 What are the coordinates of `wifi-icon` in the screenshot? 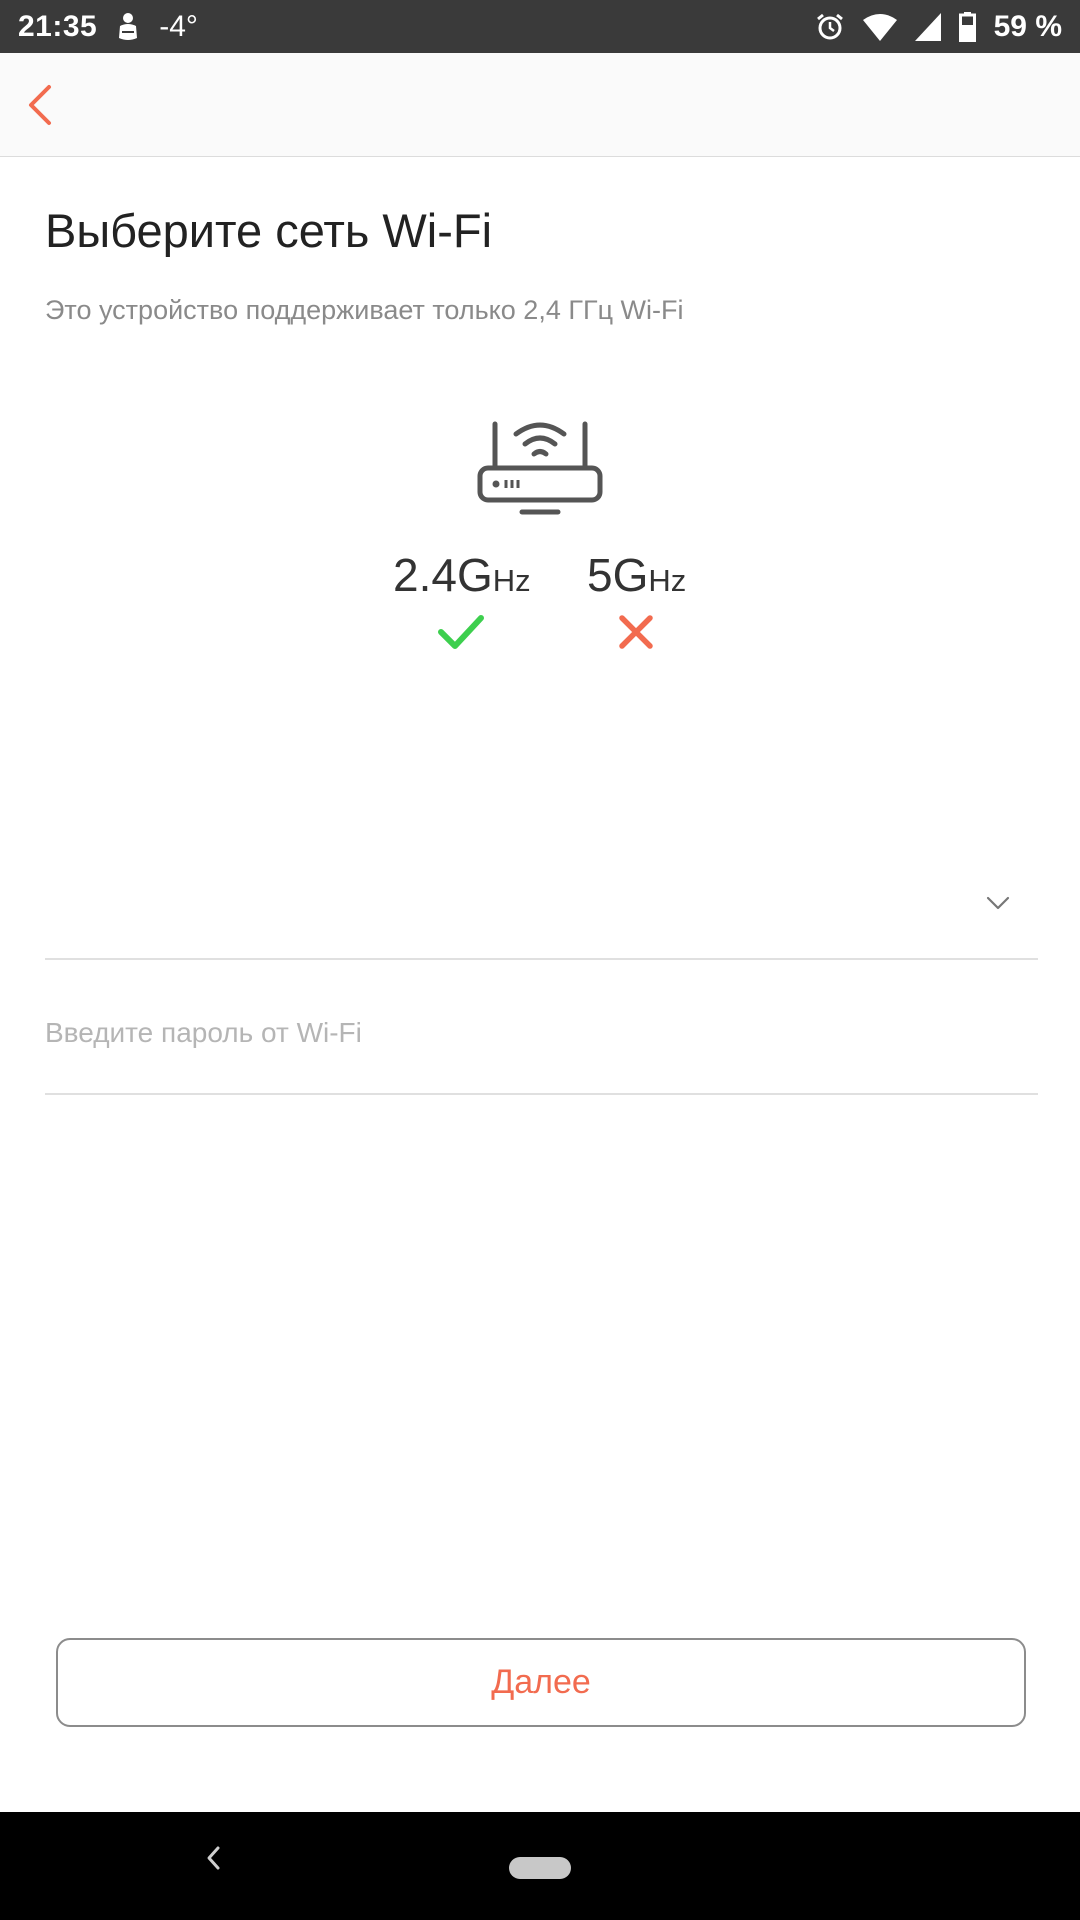 It's located at (879, 27).